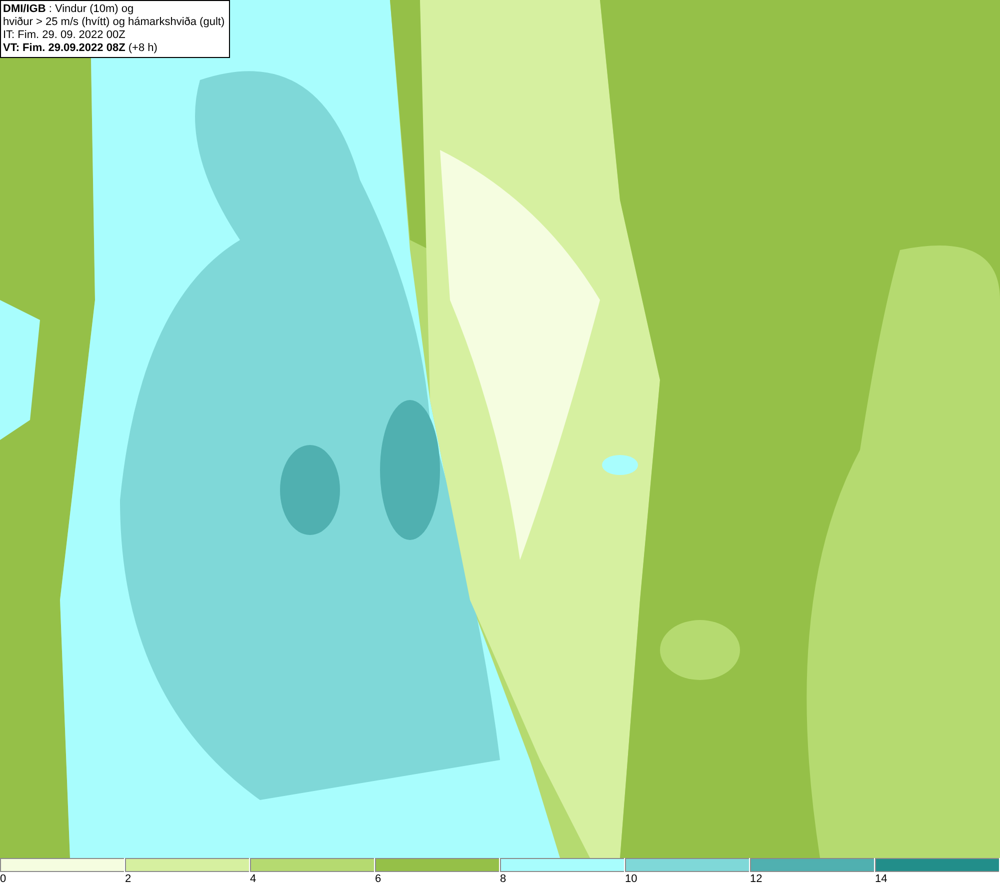 This screenshot has height=887, width=1000. What do you see at coordinates (128, 879) in the screenshot?
I see `legend-label: 2` at bounding box center [128, 879].